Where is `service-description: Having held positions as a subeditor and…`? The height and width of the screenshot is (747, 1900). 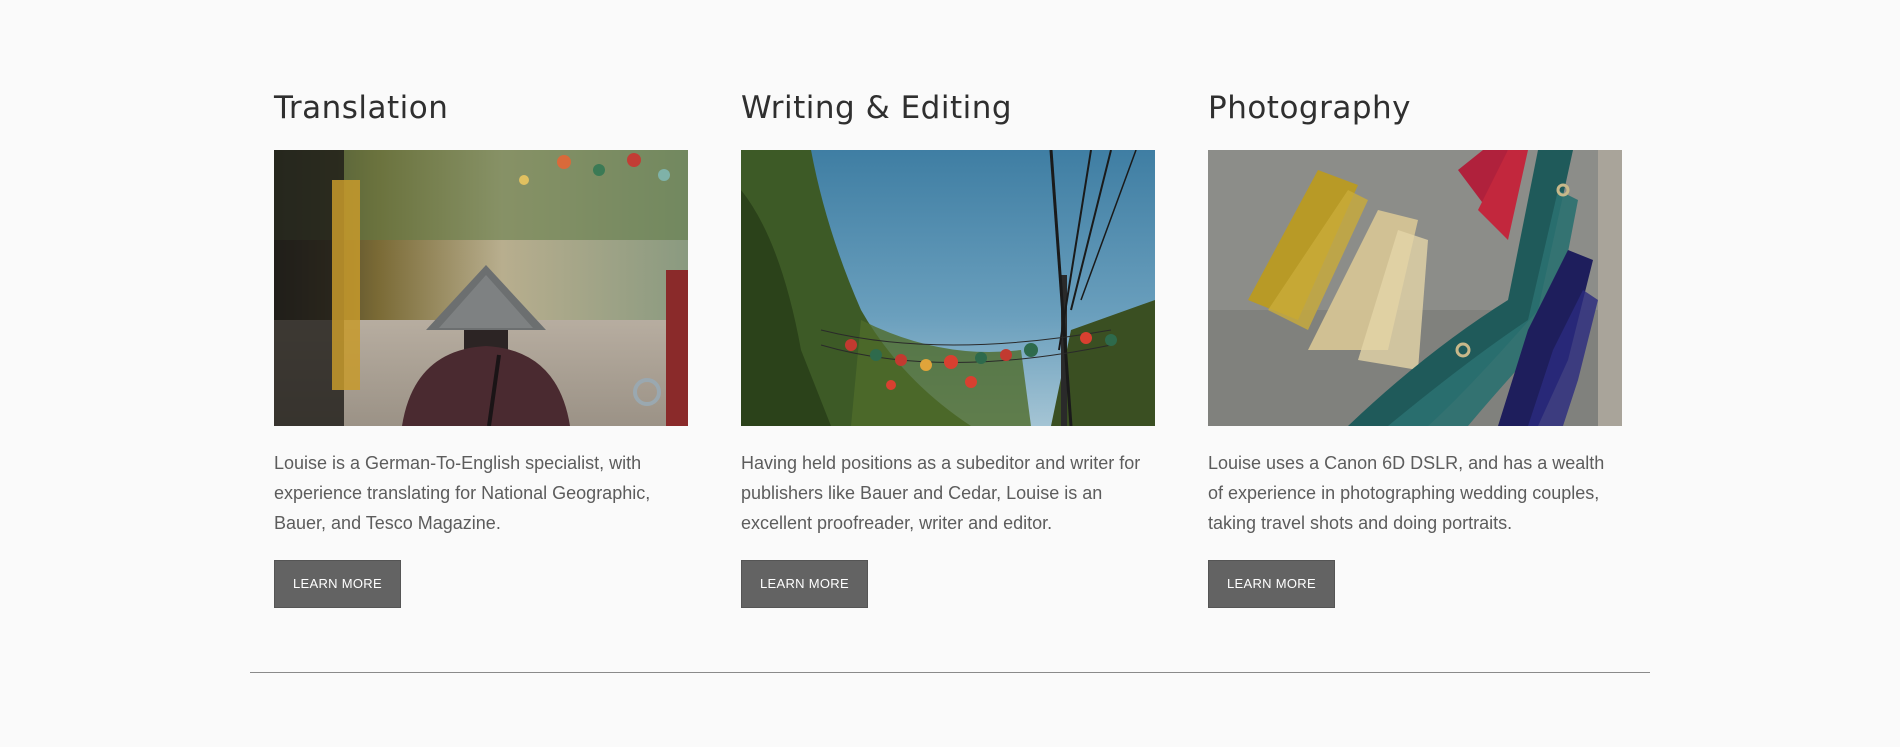 service-description: Having held positions as a subeditor and… is located at coordinates (941, 493).